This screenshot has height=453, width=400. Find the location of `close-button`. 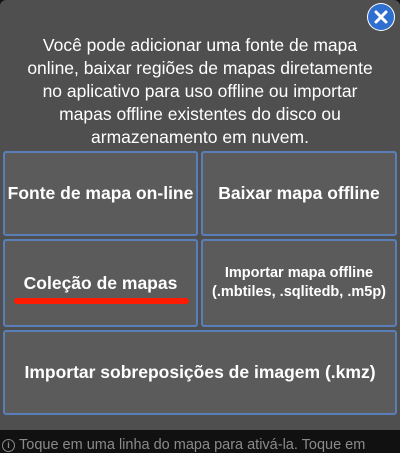

close-button is located at coordinates (381, 17).